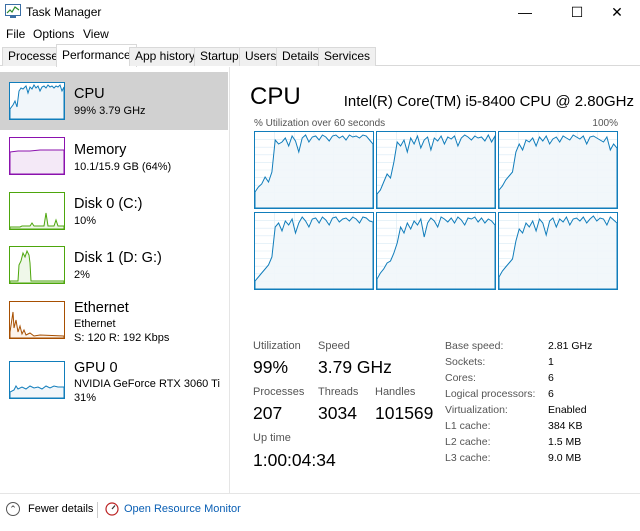 The width and height of the screenshot is (640, 531). Describe the element at coordinates (13, 11) in the screenshot. I see `task-manager-icon` at that location.